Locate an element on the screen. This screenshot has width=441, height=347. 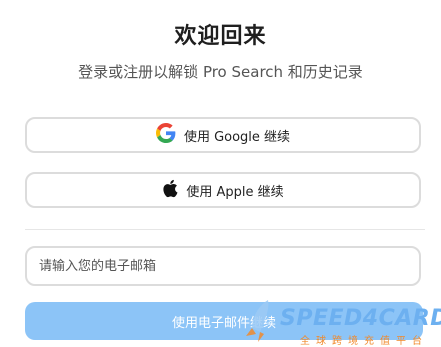
google-continue-button: 使用 Google 继续 is located at coordinates (223, 135).